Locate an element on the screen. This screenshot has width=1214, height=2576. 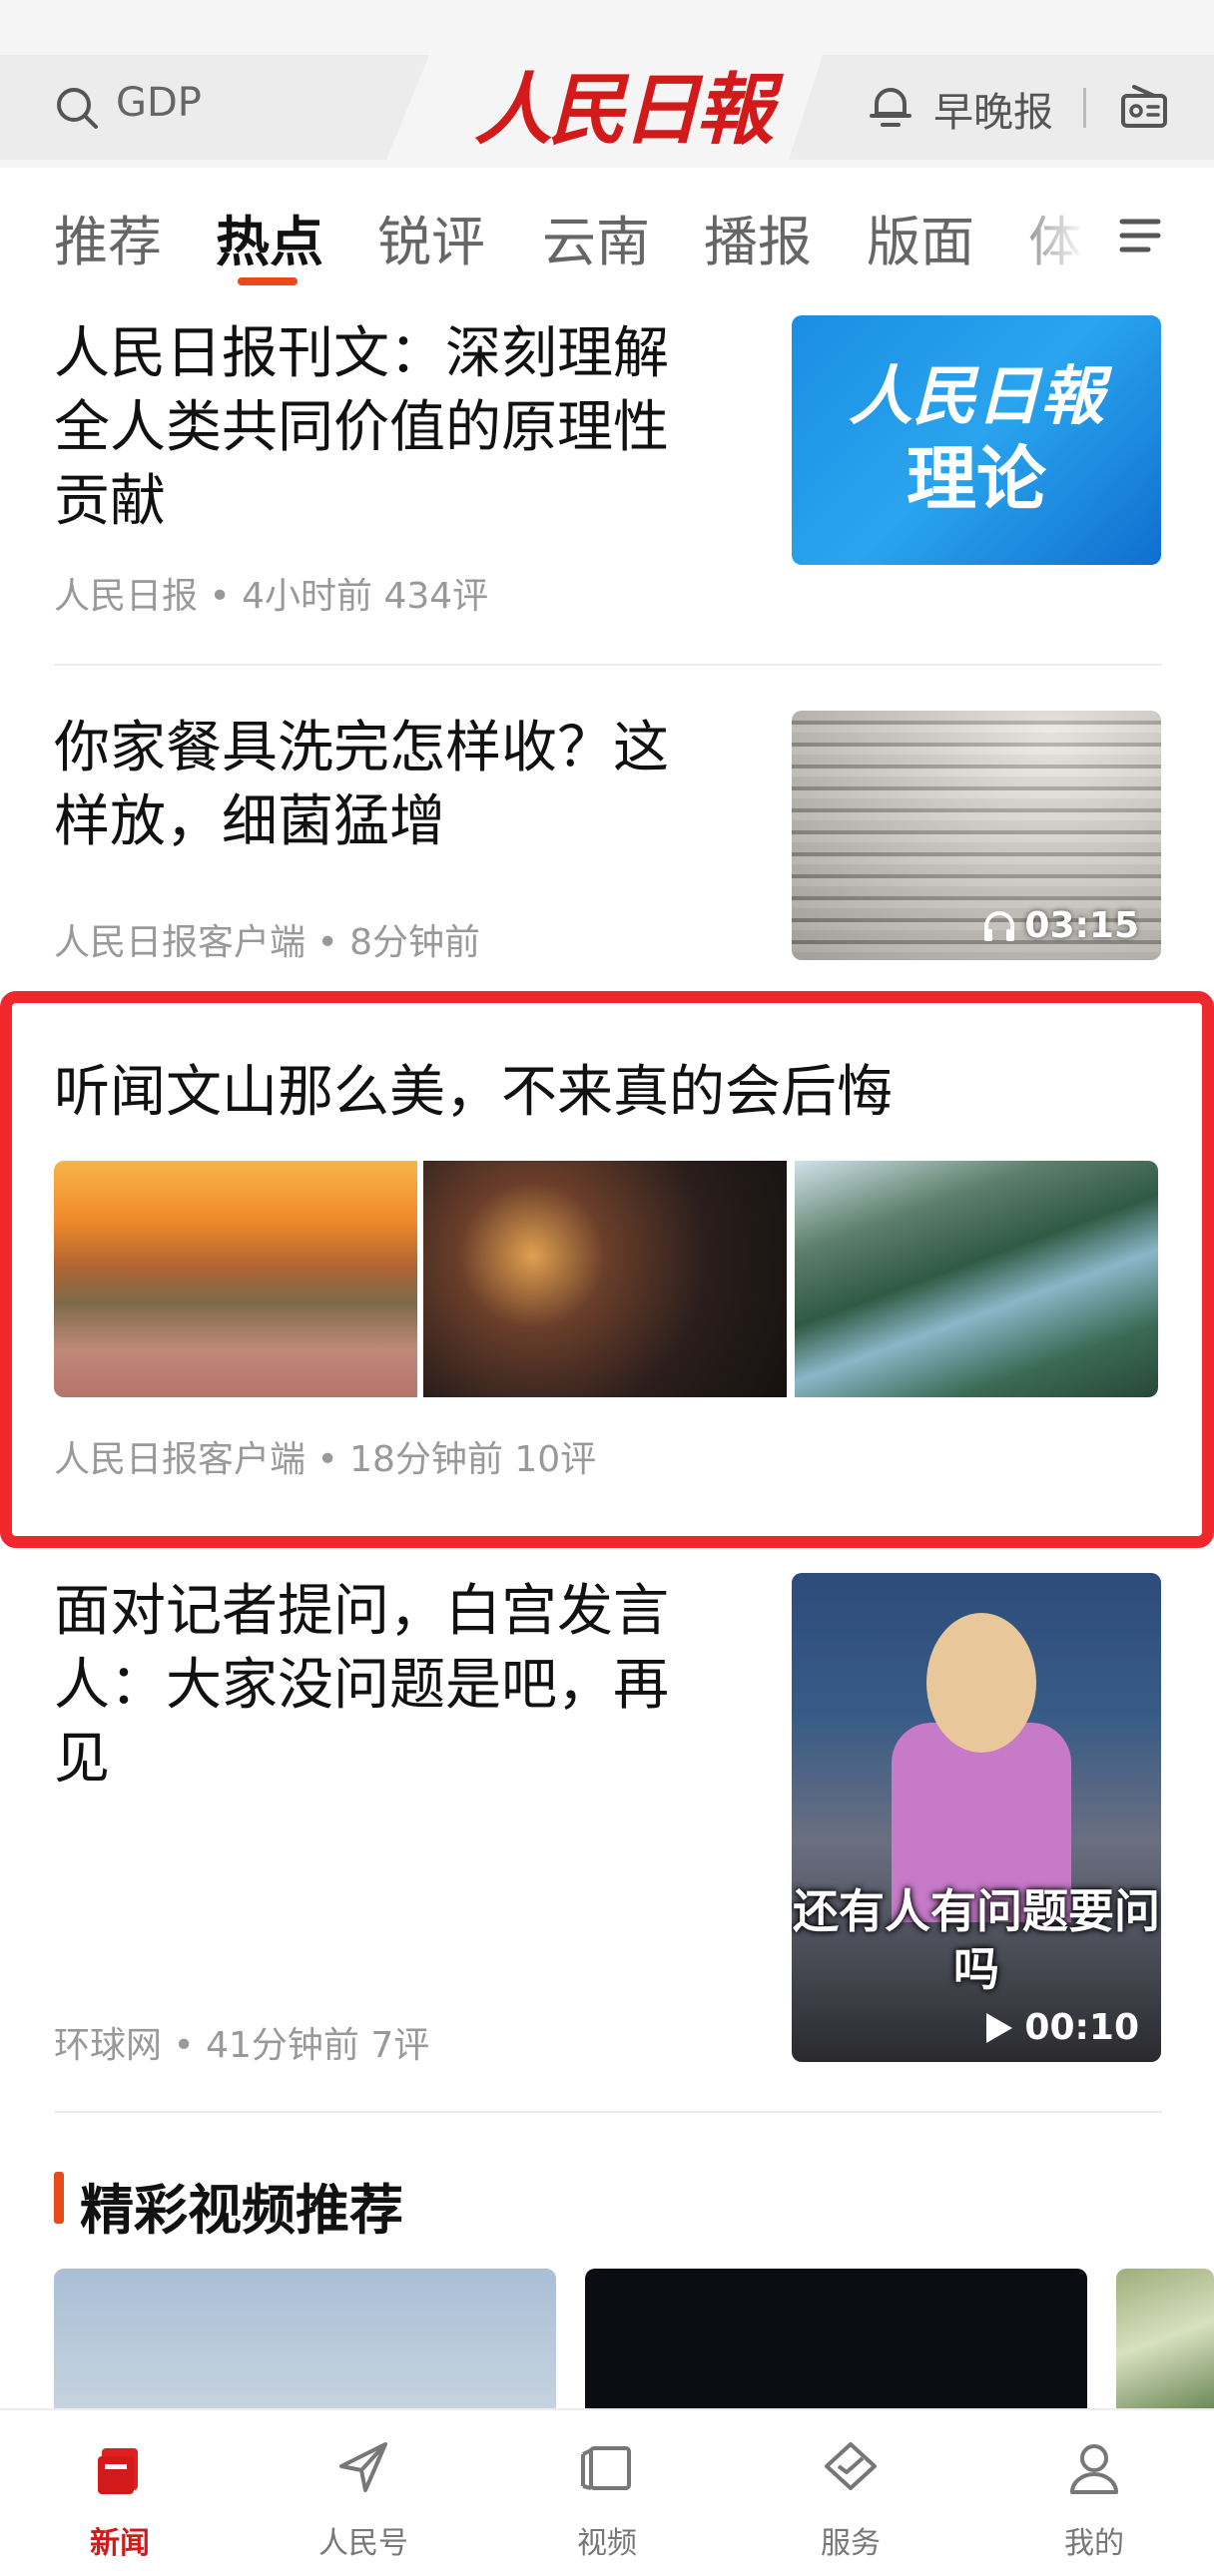
search-icon is located at coordinates (77, 108).